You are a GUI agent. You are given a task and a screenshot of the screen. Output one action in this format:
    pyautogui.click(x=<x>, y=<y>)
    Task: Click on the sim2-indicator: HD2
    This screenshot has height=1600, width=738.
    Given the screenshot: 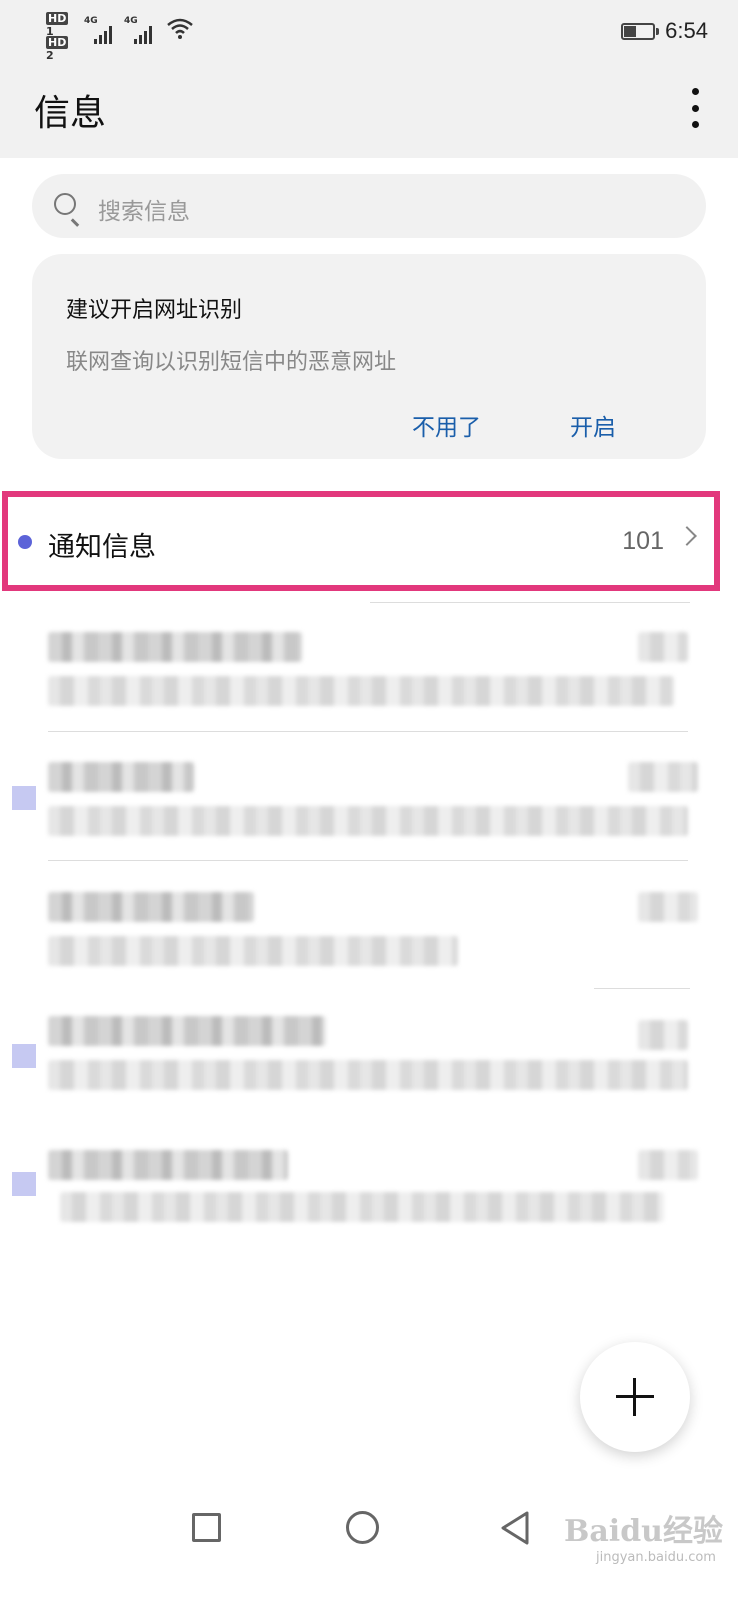 What is the action you would take?
    pyautogui.click(x=57, y=49)
    